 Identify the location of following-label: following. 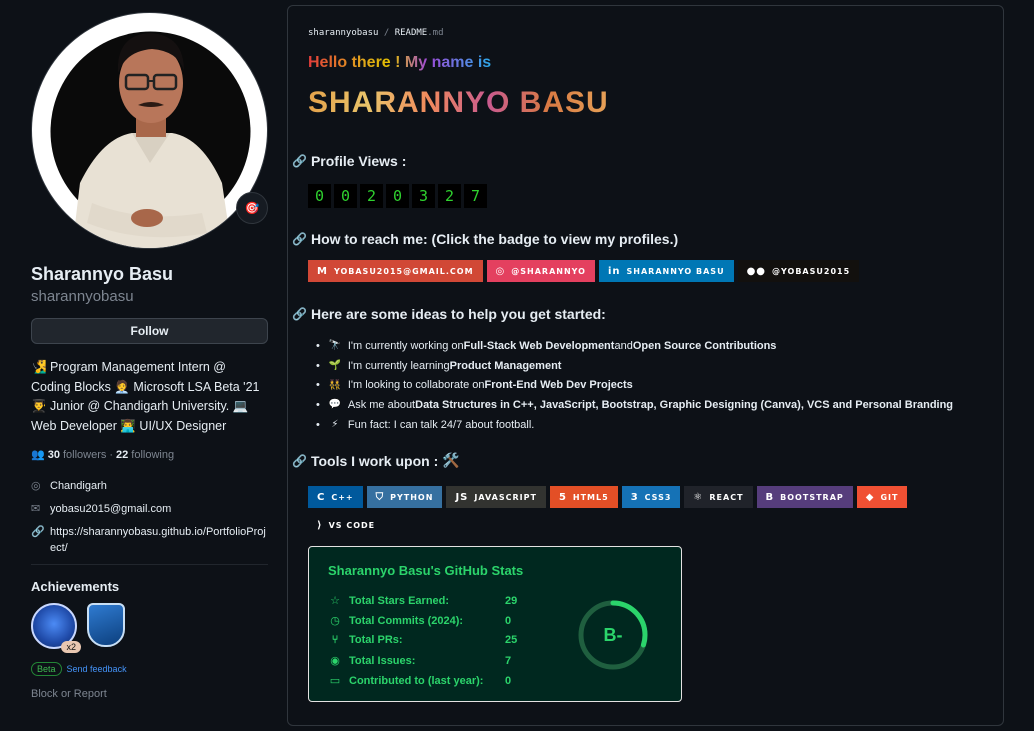
(152, 455).